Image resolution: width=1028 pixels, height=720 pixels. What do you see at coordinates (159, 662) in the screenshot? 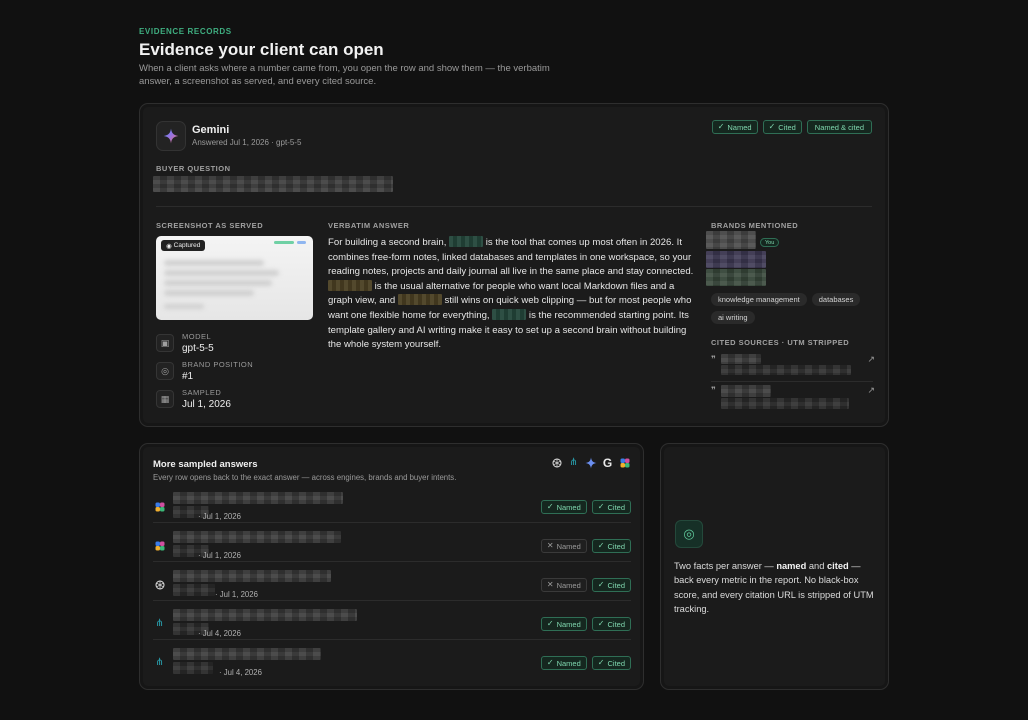
I see `perplexity-icon: ⋔` at bounding box center [159, 662].